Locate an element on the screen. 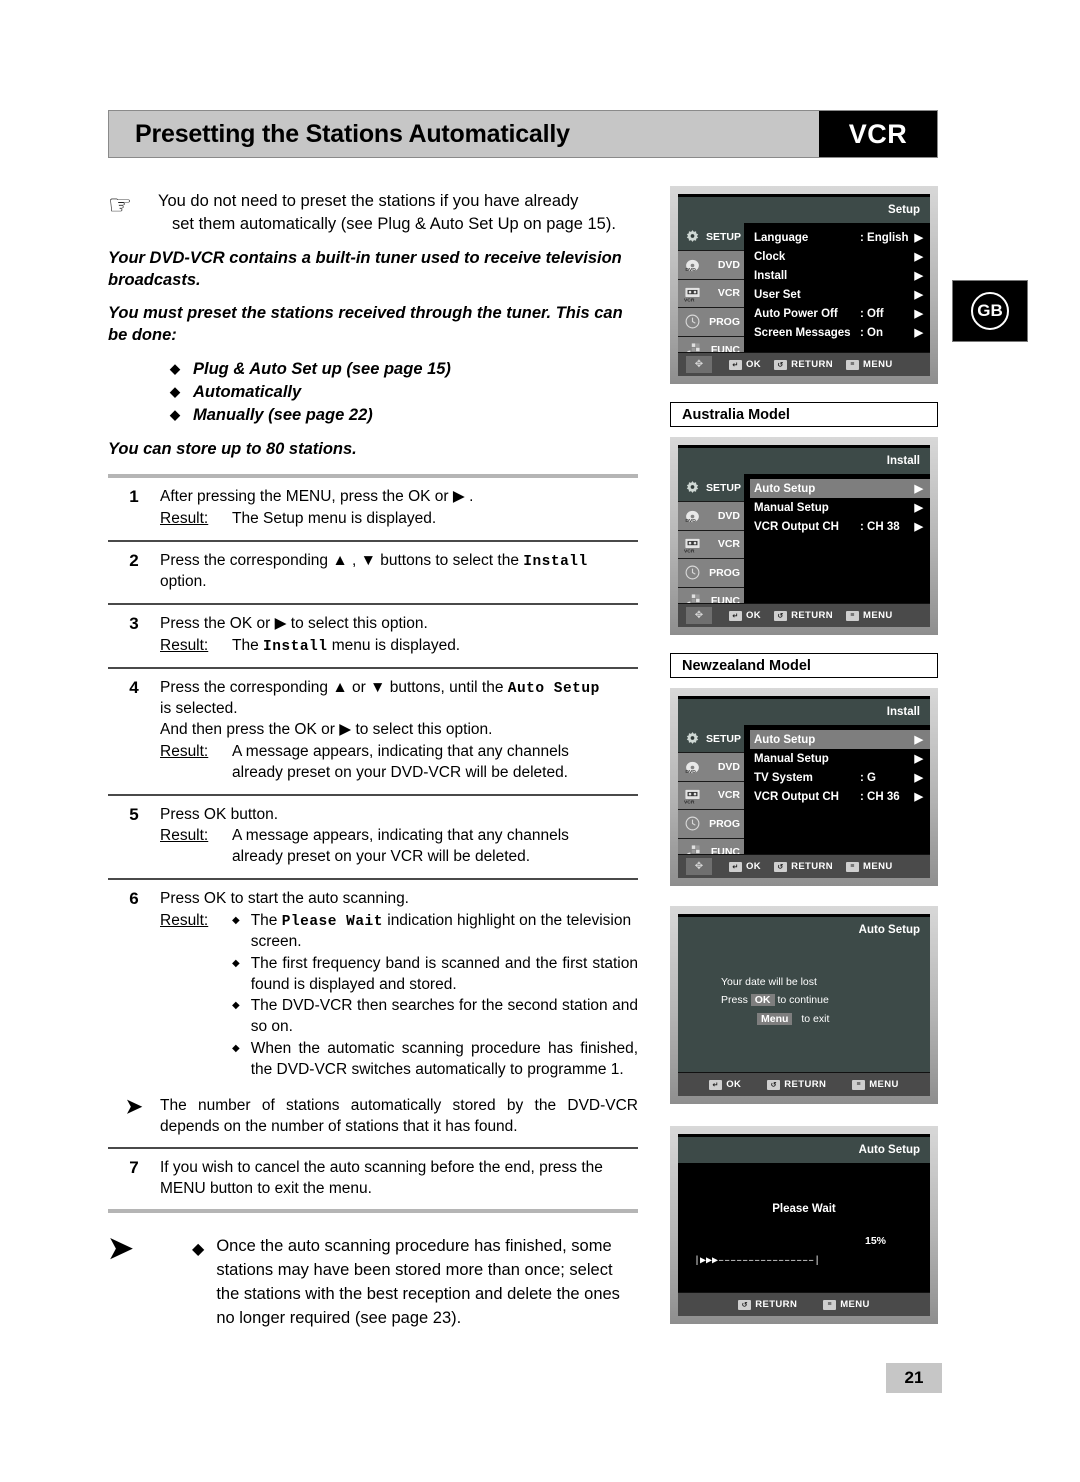 The image size is (1080, 1482). menu-row: User Set ▶ is located at coordinates (840, 294).